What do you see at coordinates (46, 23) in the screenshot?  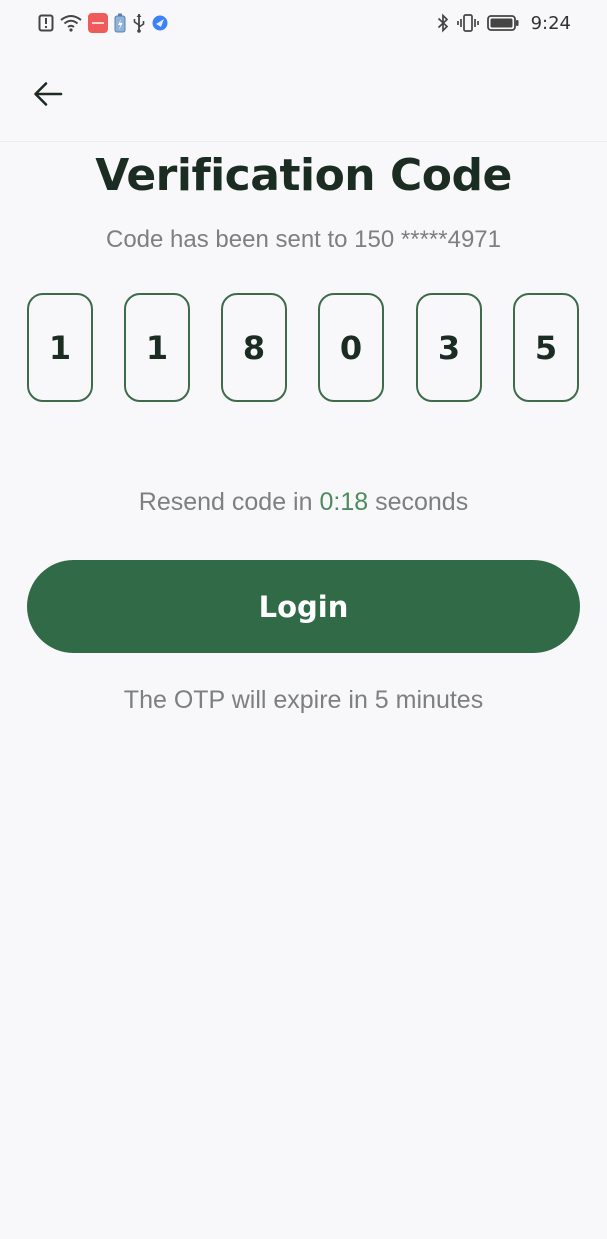 I see `alert-icon` at bounding box center [46, 23].